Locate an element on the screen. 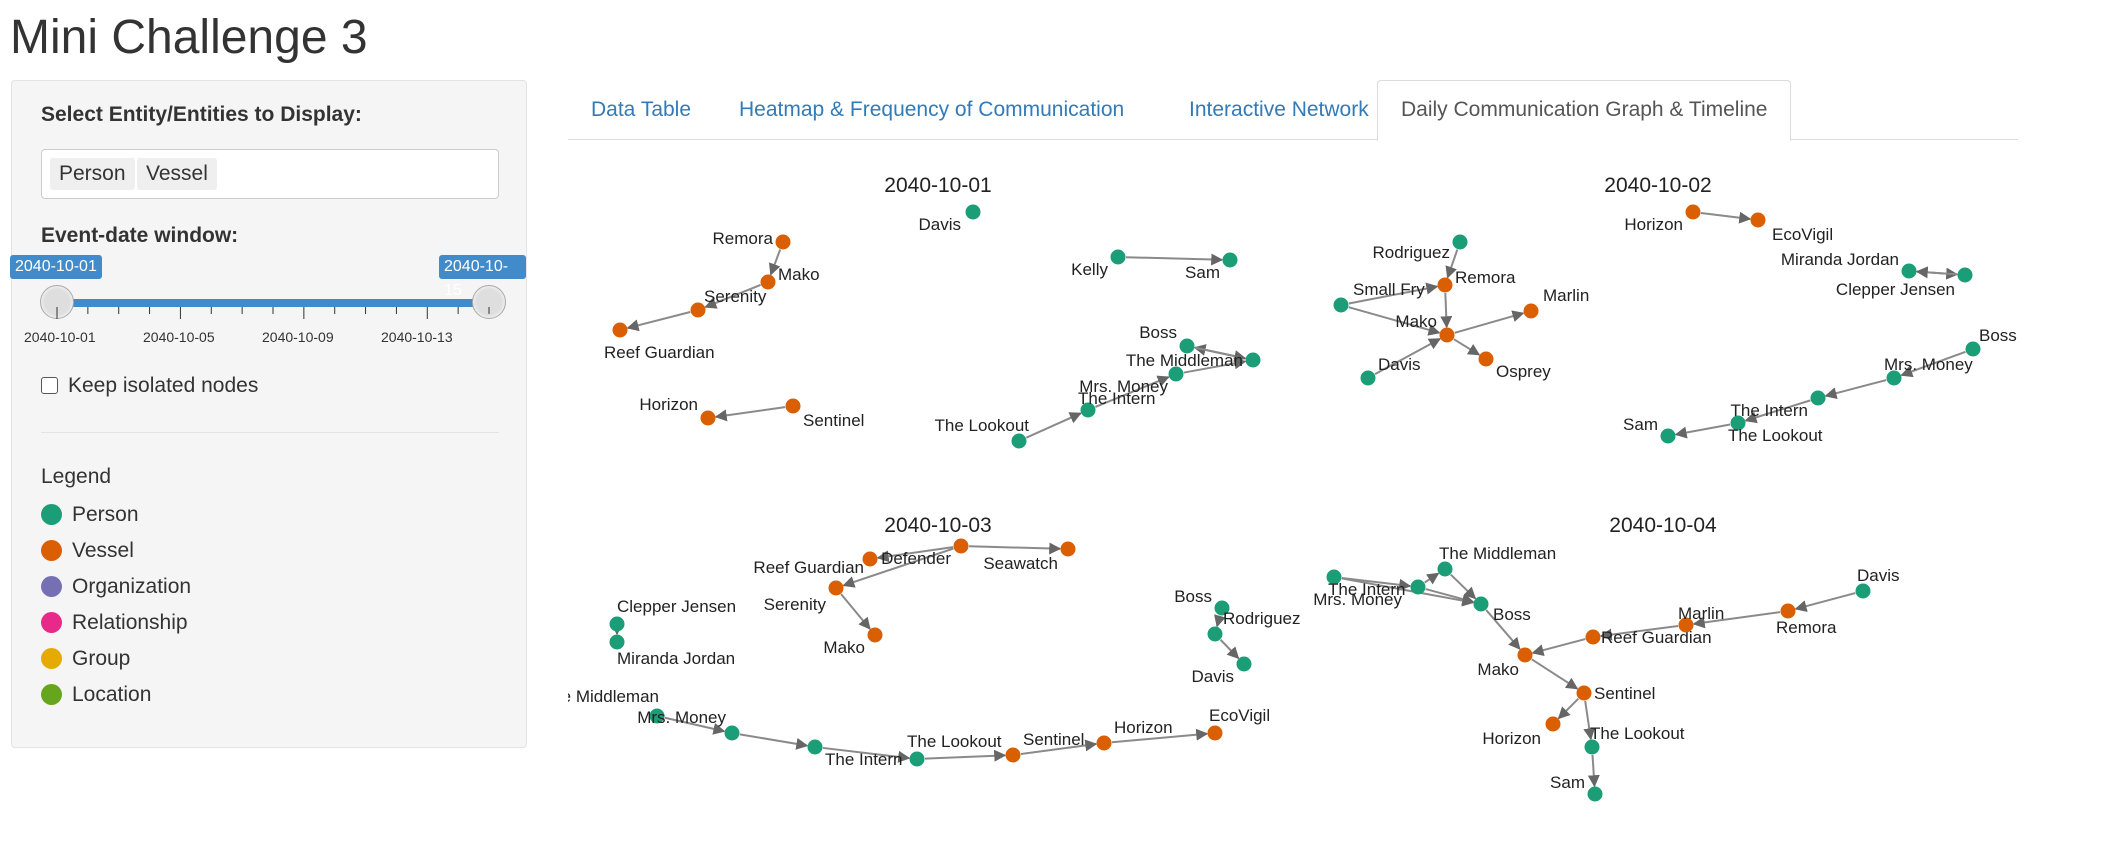 The width and height of the screenshot is (2101, 850). slider-grid-label: 2040-10-05 is located at coordinates (179, 337).